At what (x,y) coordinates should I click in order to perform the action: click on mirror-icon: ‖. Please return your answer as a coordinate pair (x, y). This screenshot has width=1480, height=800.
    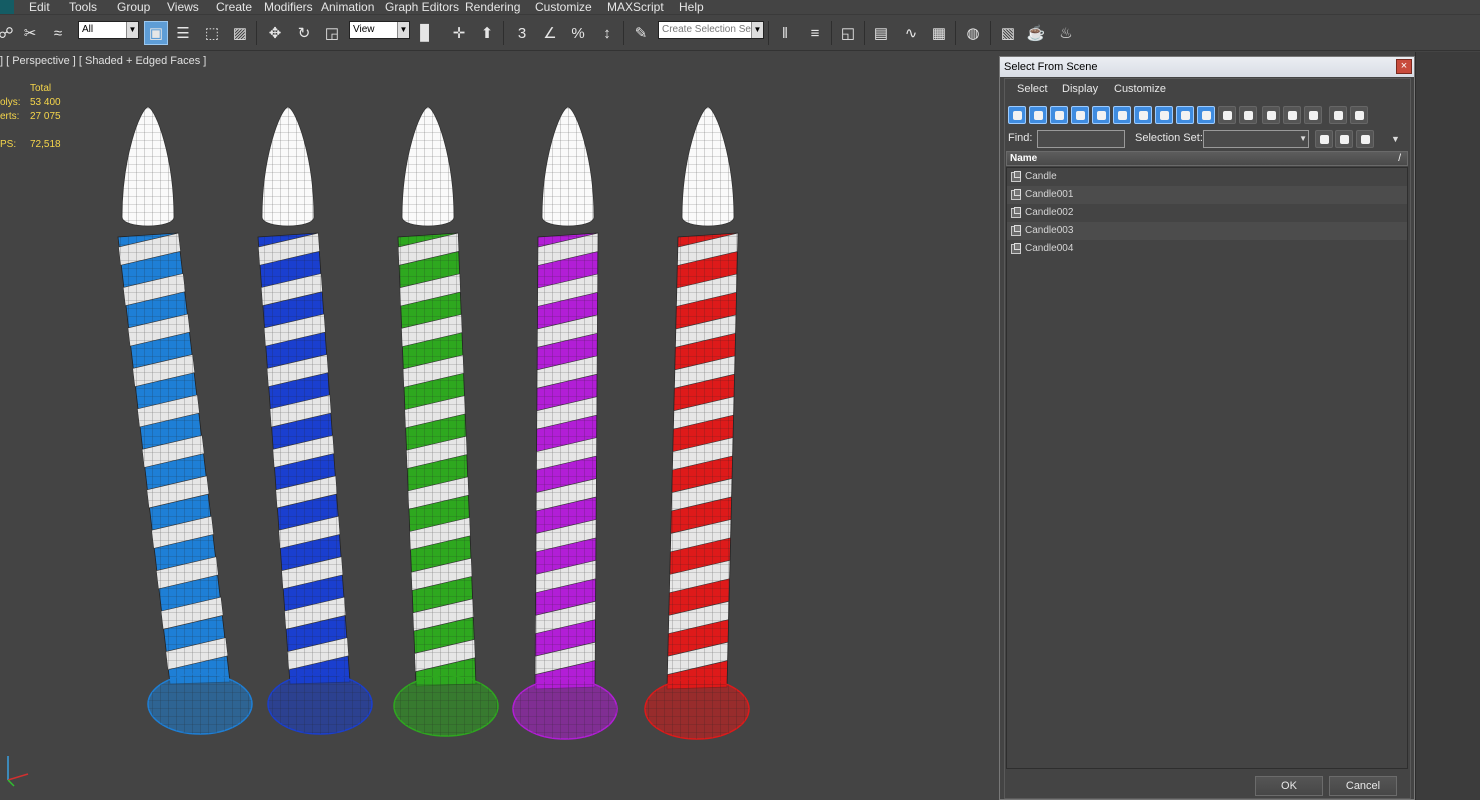
    Looking at the image, I should click on (785, 33).